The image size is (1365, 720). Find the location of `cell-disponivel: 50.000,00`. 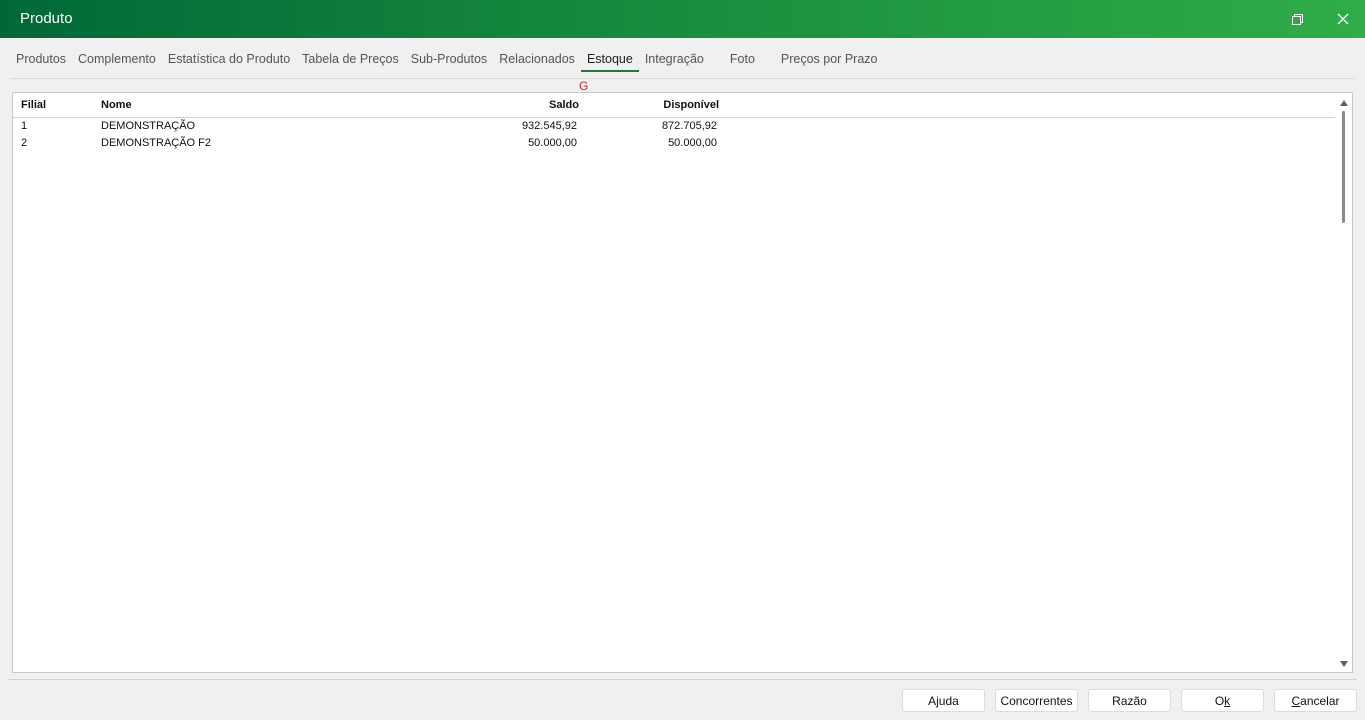

cell-disponivel: 50.000,00 is located at coordinates (692, 143).